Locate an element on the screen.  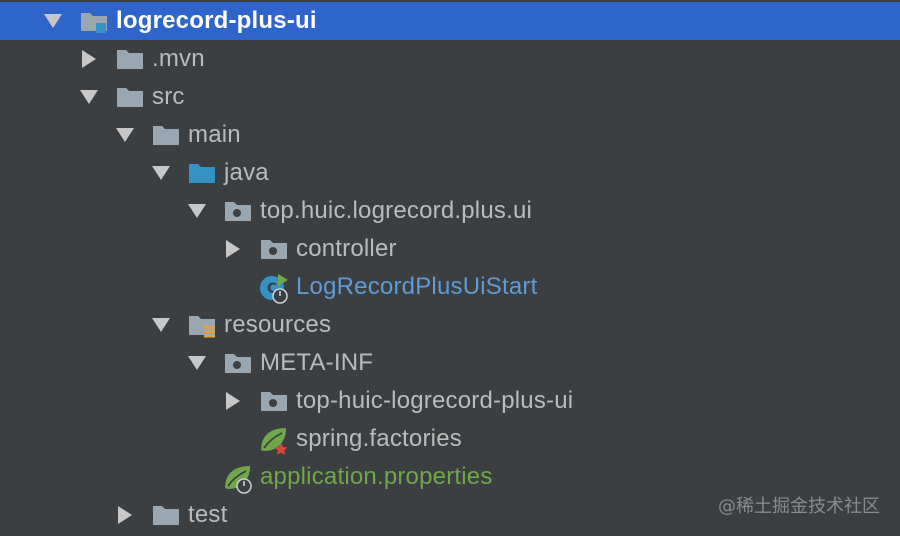
tree-item-label: src is located at coordinates (168, 96).